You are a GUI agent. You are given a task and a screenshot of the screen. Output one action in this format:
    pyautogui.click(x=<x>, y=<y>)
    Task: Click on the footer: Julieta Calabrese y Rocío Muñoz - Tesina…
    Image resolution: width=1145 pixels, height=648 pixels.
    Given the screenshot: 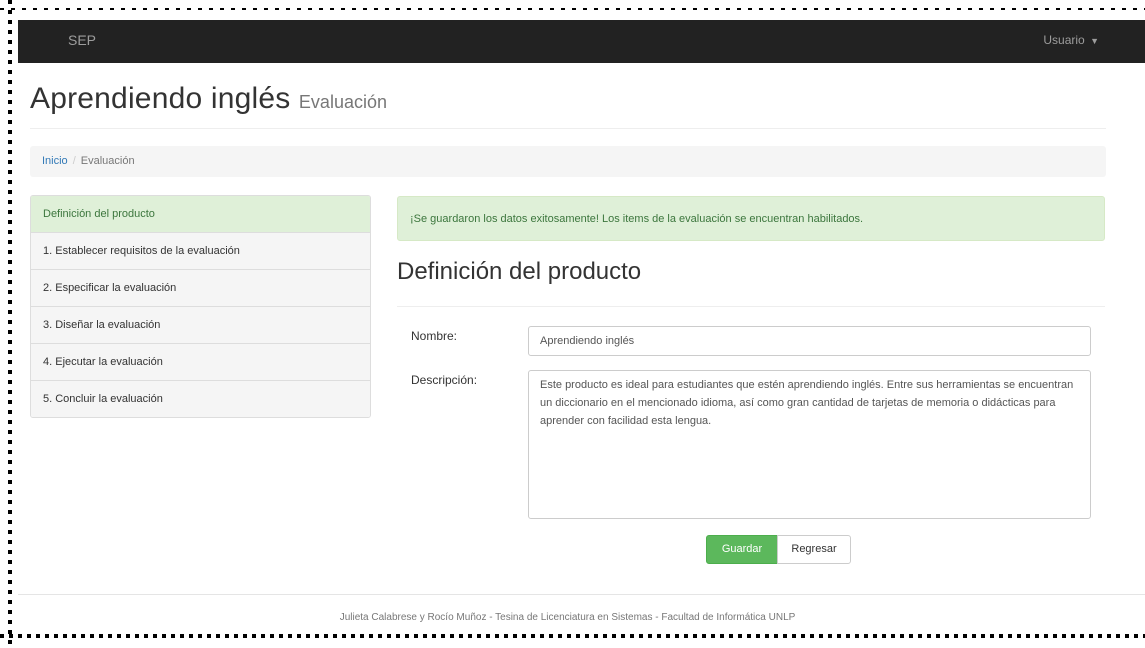 What is the action you would take?
    pyautogui.click(x=572, y=617)
    